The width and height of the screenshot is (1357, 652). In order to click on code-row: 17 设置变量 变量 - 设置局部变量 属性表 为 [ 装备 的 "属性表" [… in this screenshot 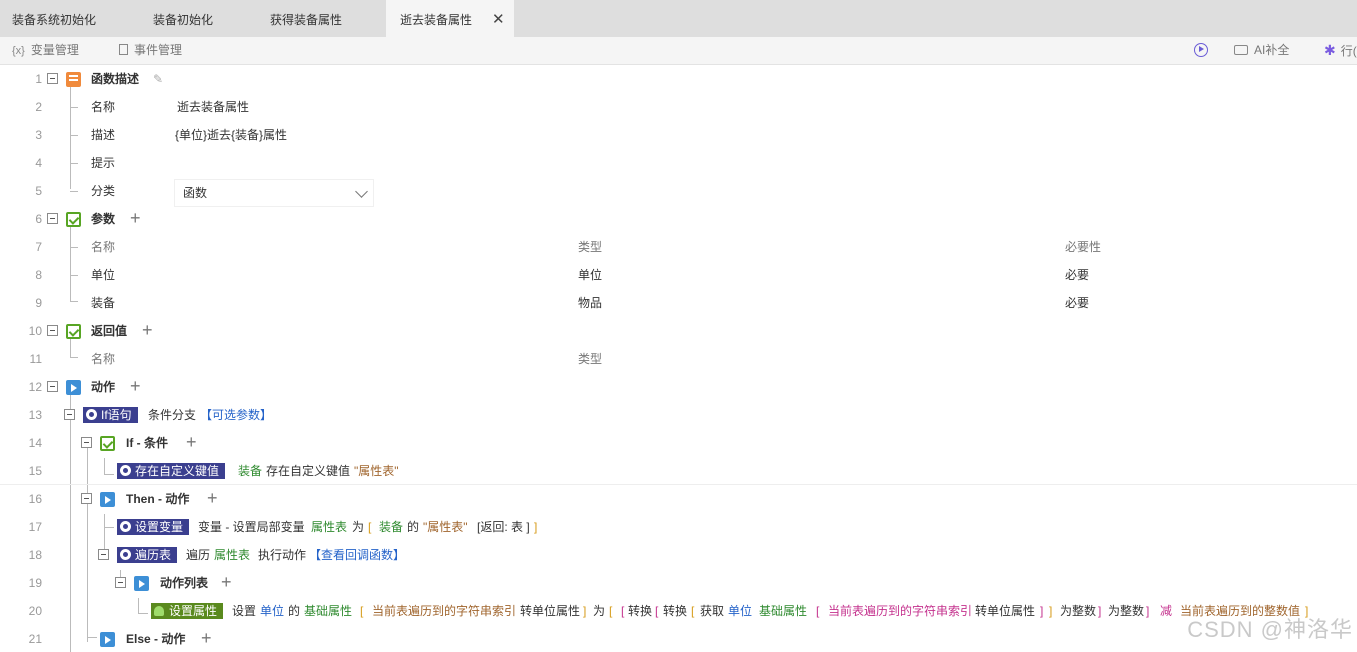, I will do `click(678, 527)`.